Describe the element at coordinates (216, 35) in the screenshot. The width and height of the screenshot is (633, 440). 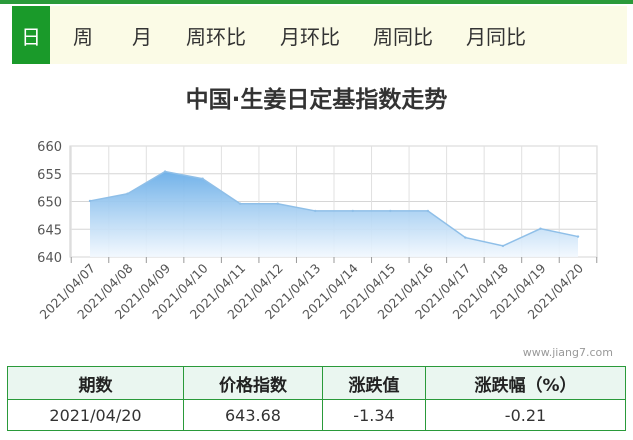
I see `tab-week-over-week: 周环比` at that location.